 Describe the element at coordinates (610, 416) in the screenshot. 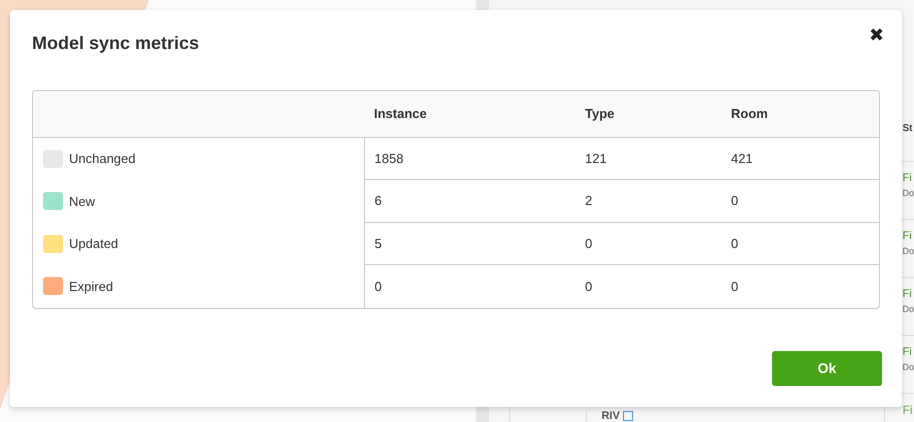

I see `row-label: RIV` at that location.